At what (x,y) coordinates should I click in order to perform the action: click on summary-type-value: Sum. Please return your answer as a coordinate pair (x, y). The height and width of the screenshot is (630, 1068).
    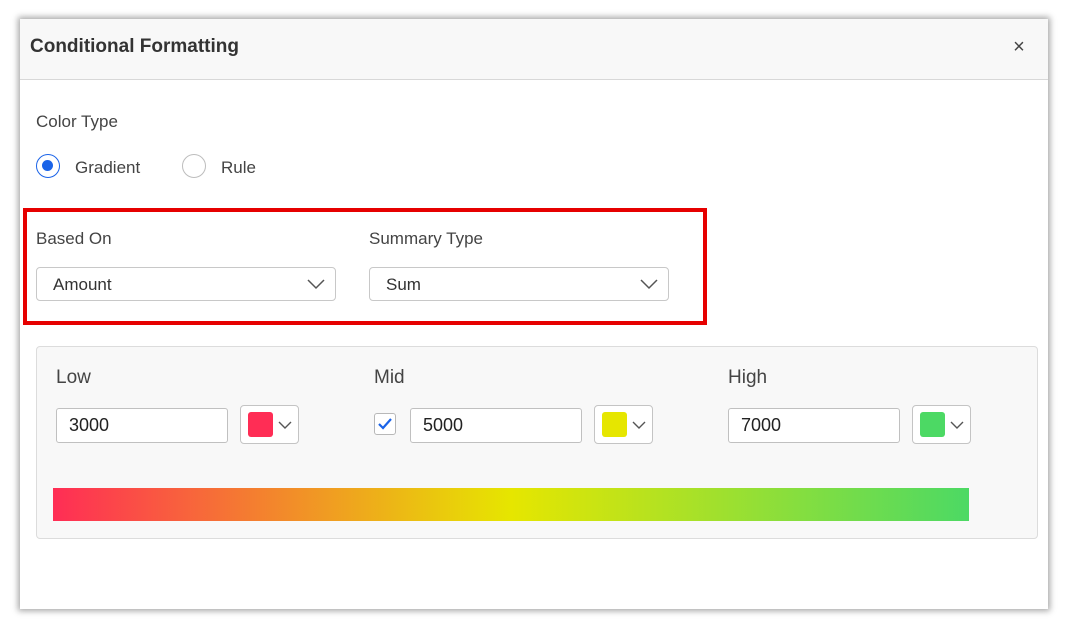
    Looking at the image, I should click on (403, 284).